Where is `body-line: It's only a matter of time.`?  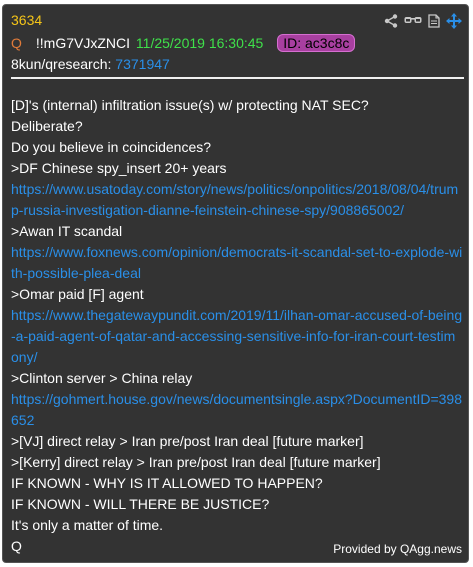 body-line: It's only a matter of time. is located at coordinates (87, 525).